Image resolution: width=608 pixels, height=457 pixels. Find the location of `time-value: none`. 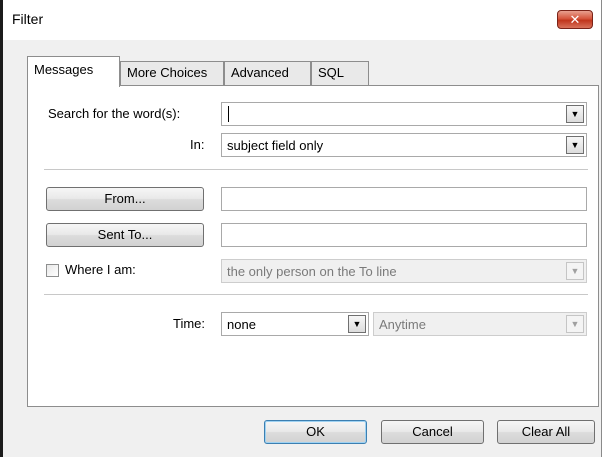

time-value: none is located at coordinates (241, 324).